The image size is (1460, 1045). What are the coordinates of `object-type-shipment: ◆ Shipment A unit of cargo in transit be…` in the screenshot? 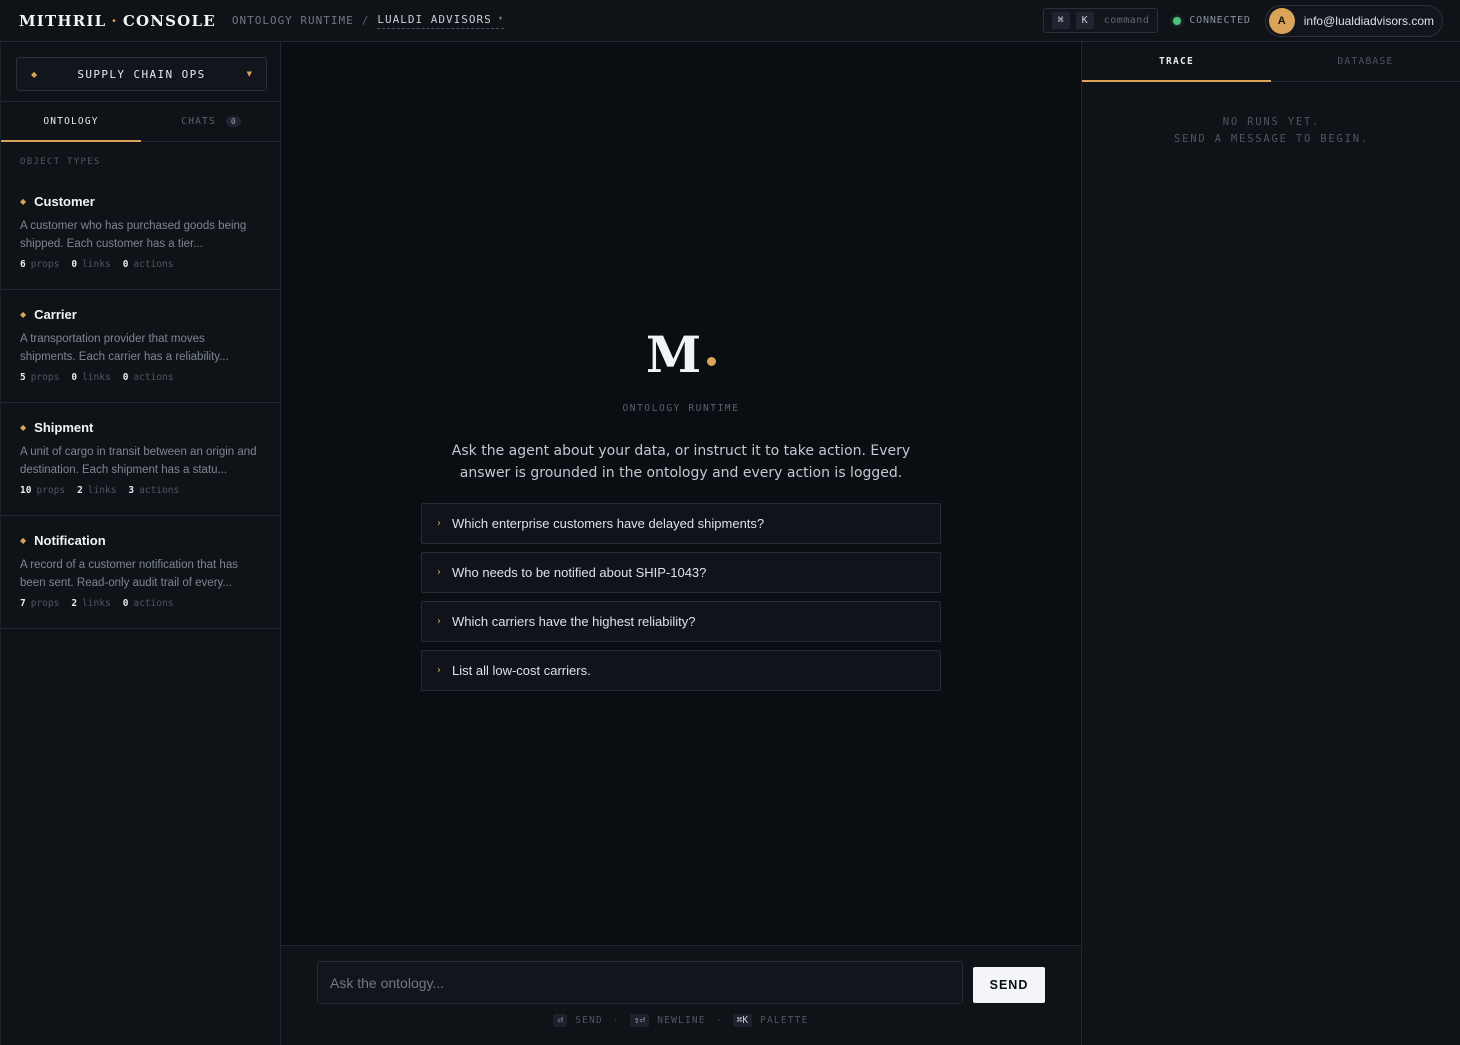 It's located at (141, 459).